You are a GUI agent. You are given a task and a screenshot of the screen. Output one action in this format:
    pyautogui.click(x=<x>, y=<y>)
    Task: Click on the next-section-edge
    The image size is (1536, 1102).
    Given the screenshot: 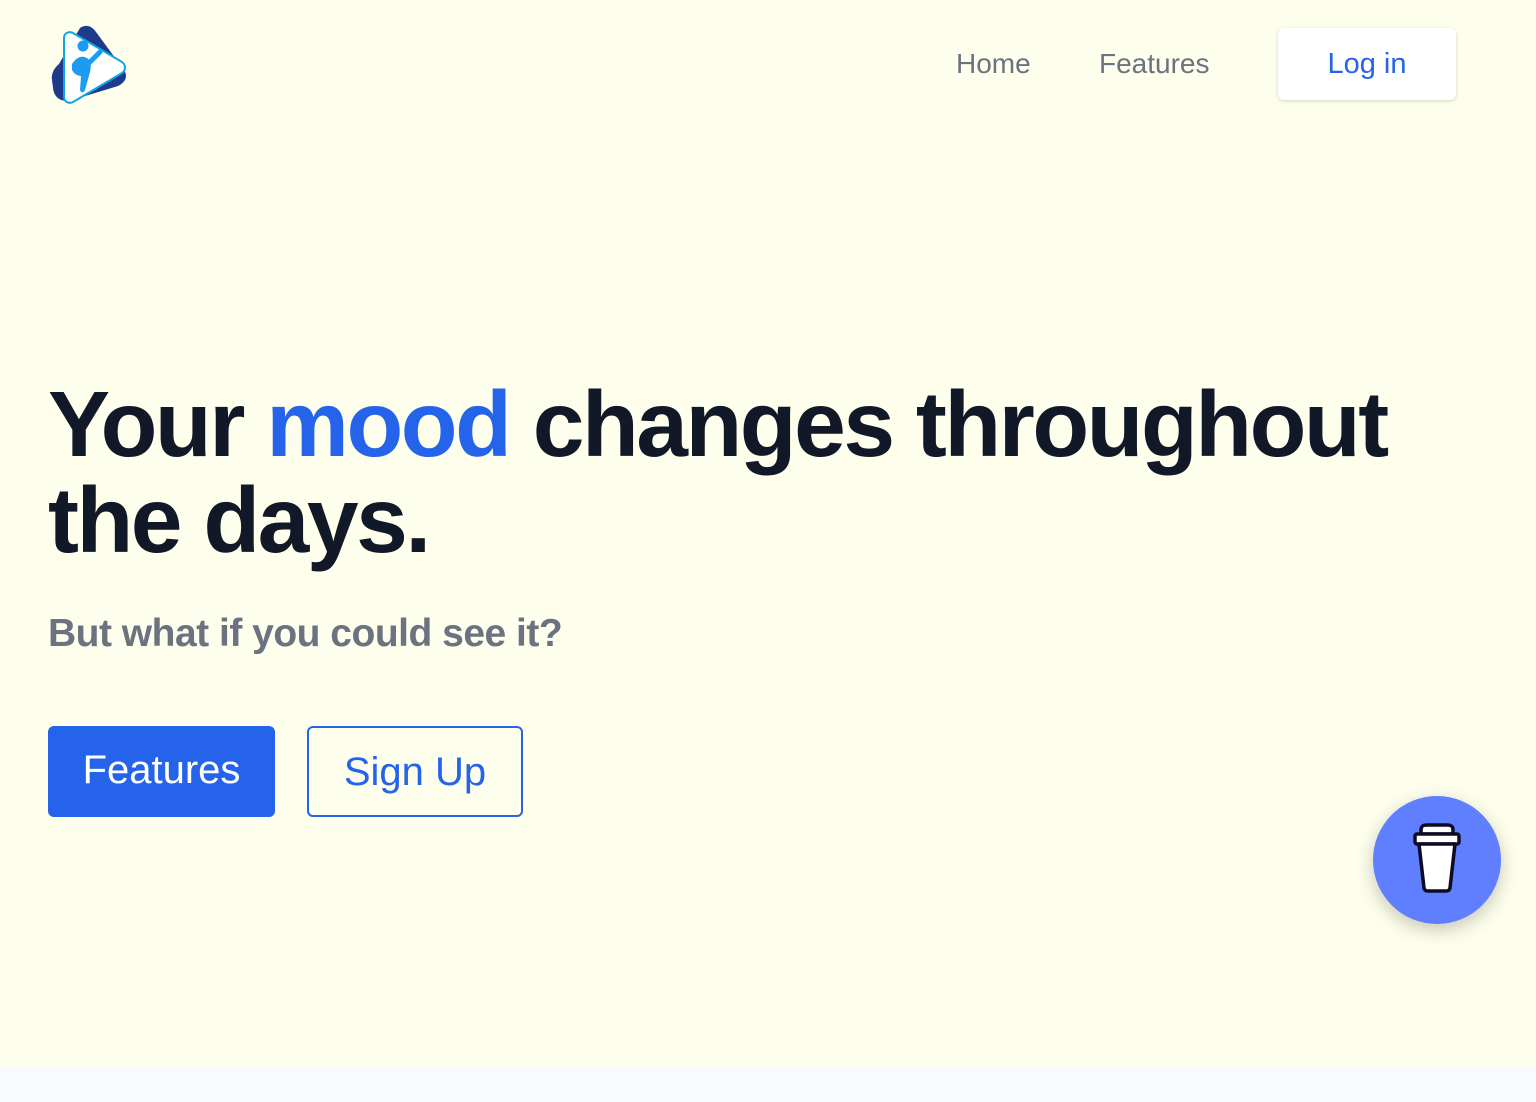 What is the action you would take?
    pyautogui.click(x=768, y=1084)
    